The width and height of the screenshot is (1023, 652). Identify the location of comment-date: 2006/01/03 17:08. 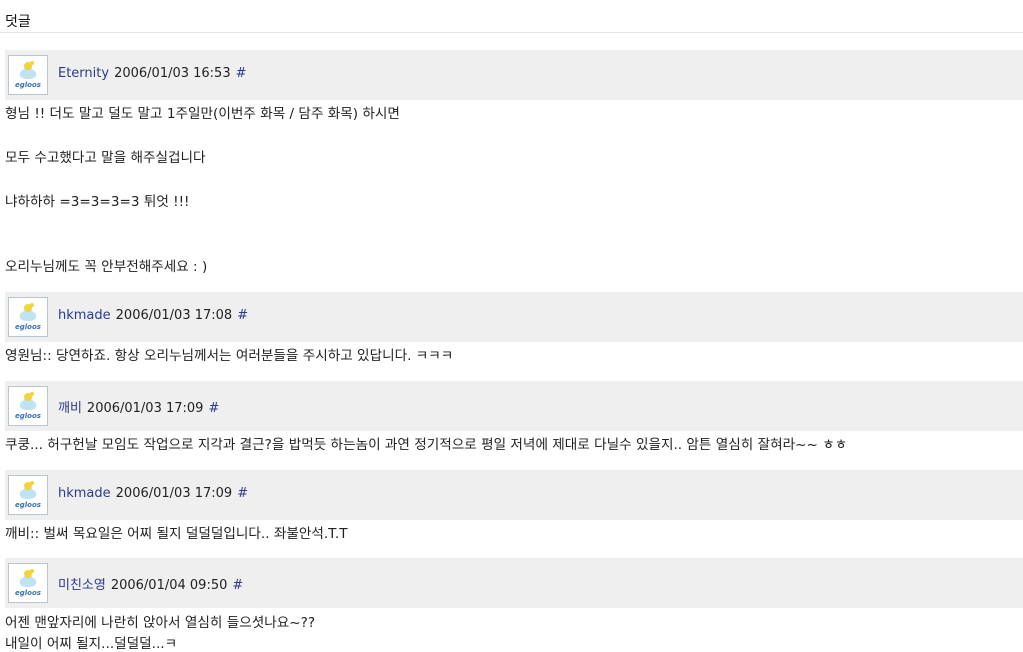
(174, 315).